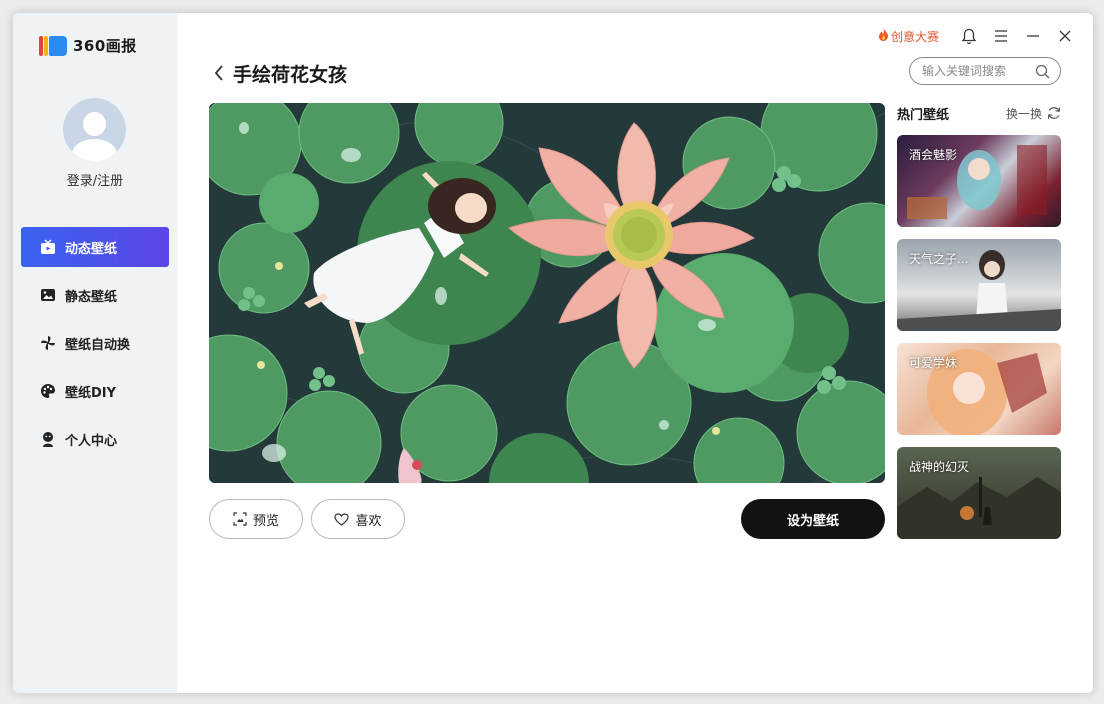 The width and height of the screenshot is (1104, 704). Describe the element at coordinates (219, 73) in the screenshot. I see `back-chevron-icon` at that location.